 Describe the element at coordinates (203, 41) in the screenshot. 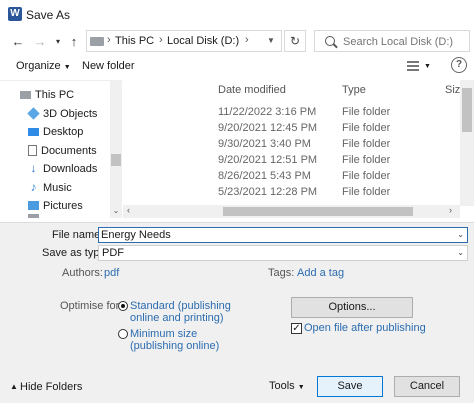

I see `breadcrumb-local-disk: Local Disk (D:)` at that location.